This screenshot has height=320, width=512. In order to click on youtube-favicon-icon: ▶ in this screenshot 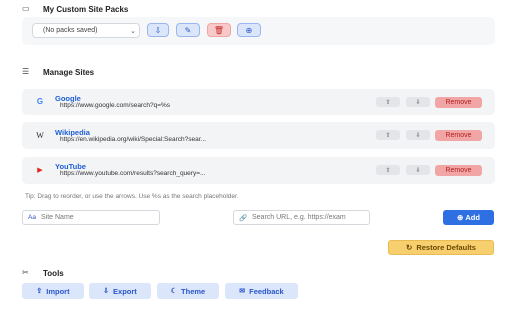, I will do `click(40, 170)`.